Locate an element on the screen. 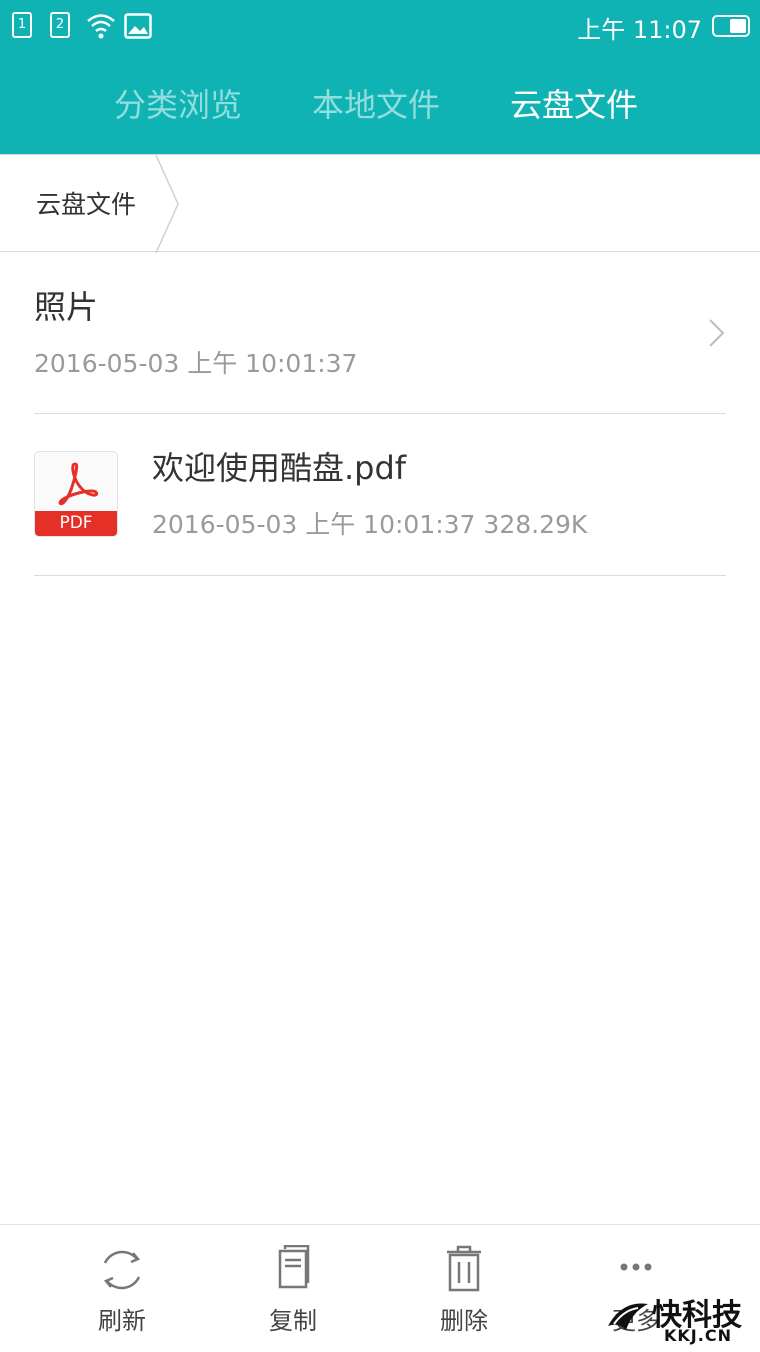 The width and height of the screenshot is (760, 1352). app-header: 1 2 上午 11:07 分类浏览 本地文件 云盘文件 is located at coordinates (380, 77).